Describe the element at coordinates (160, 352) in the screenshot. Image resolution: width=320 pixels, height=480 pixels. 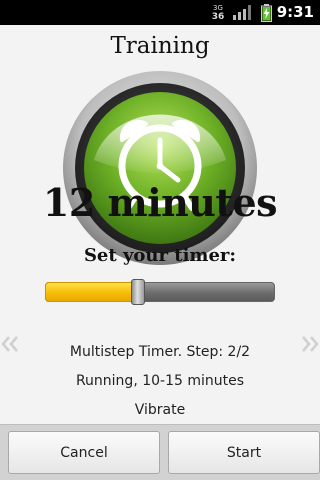
I see `step-info: Multistep Timer. Step: 2/2` at that location.